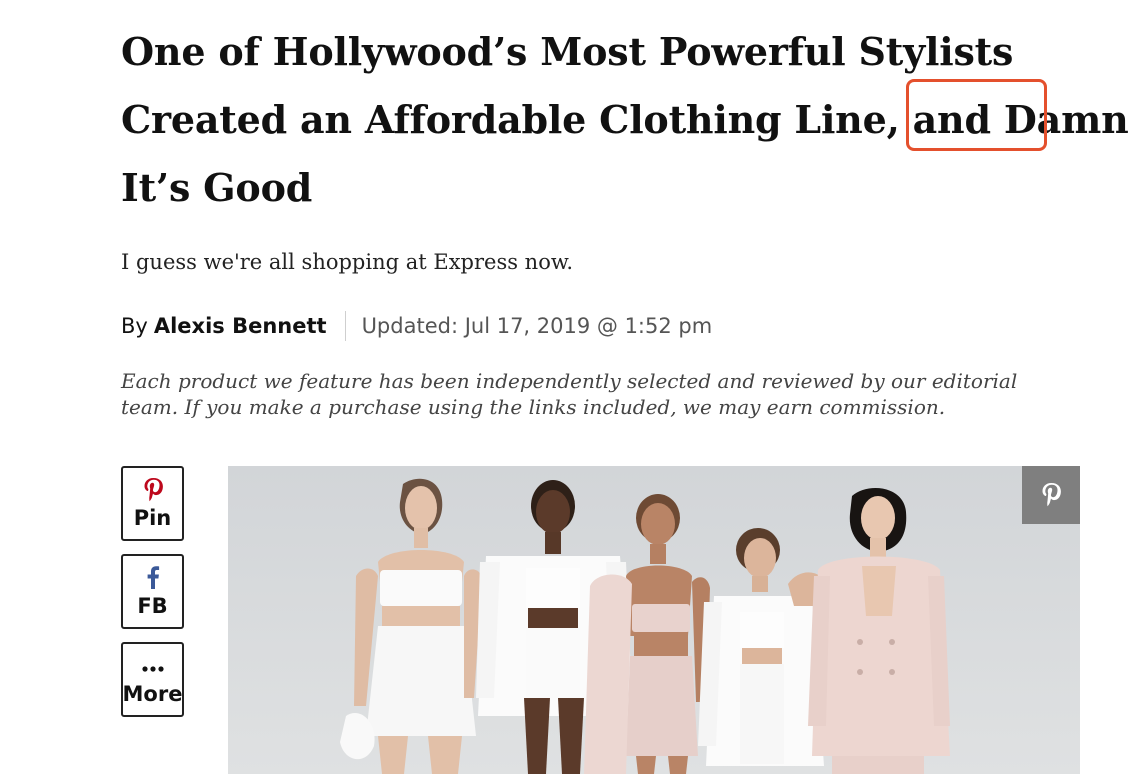 This screenshot has width=1128, height=774. What do you see at coordinates (217, 187) in the screenshot?
I see `headline-line-3: It’s Good` at bounding box center [217, 187].